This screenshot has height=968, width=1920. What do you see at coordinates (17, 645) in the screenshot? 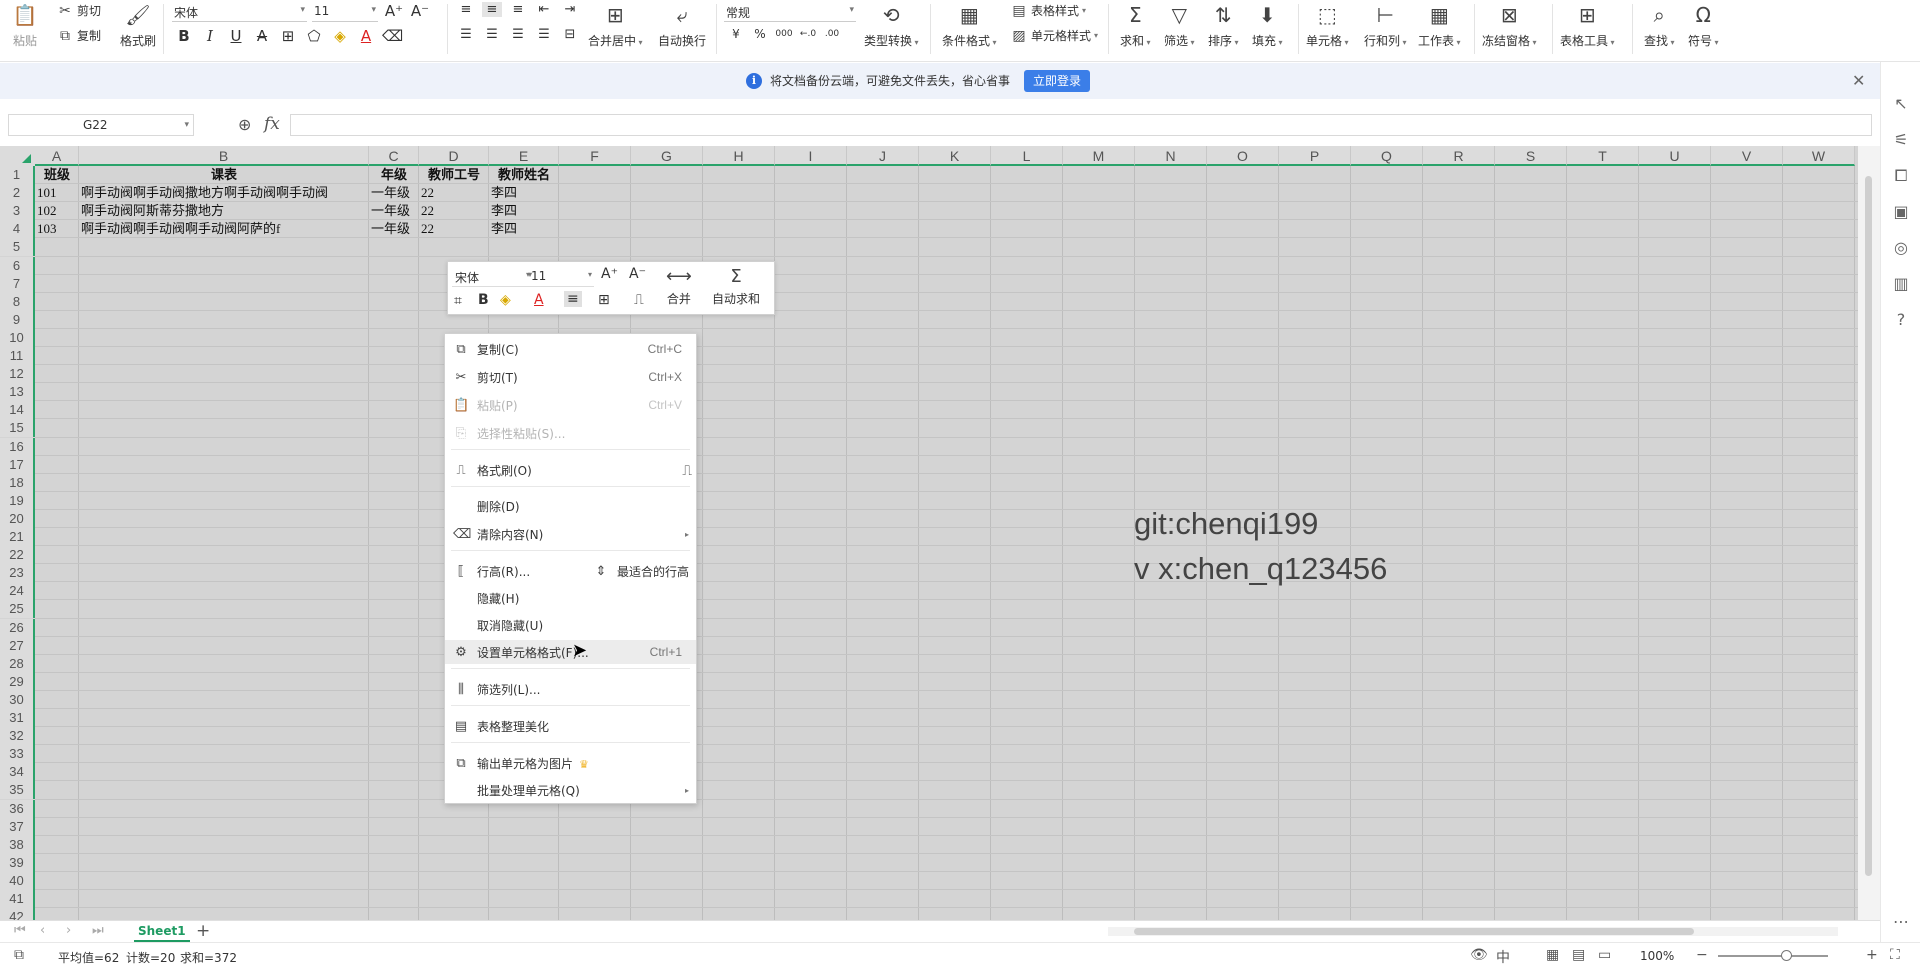
I see `row-header-27: 27` at bounding box center [17, 645].